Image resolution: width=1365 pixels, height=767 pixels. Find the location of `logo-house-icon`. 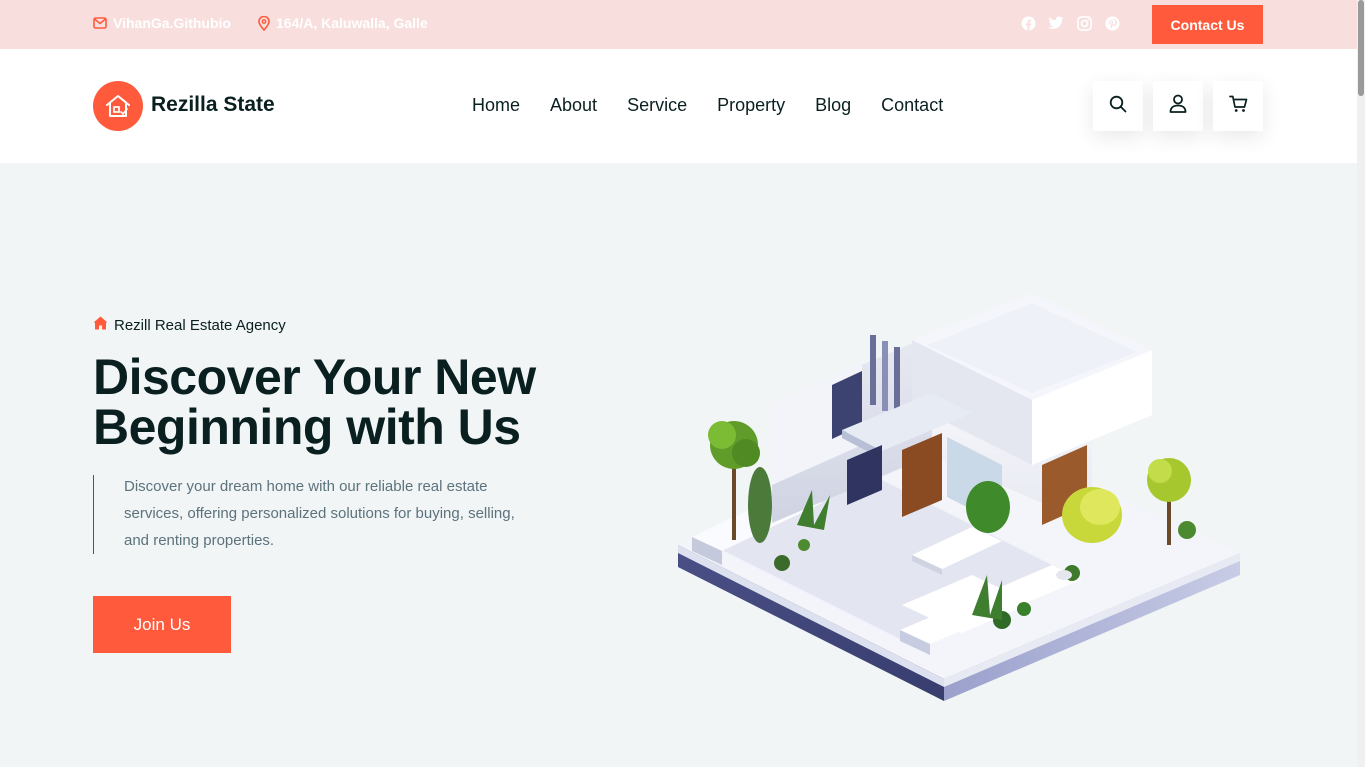

logo-house-icon is located at coordinates (118, 106).